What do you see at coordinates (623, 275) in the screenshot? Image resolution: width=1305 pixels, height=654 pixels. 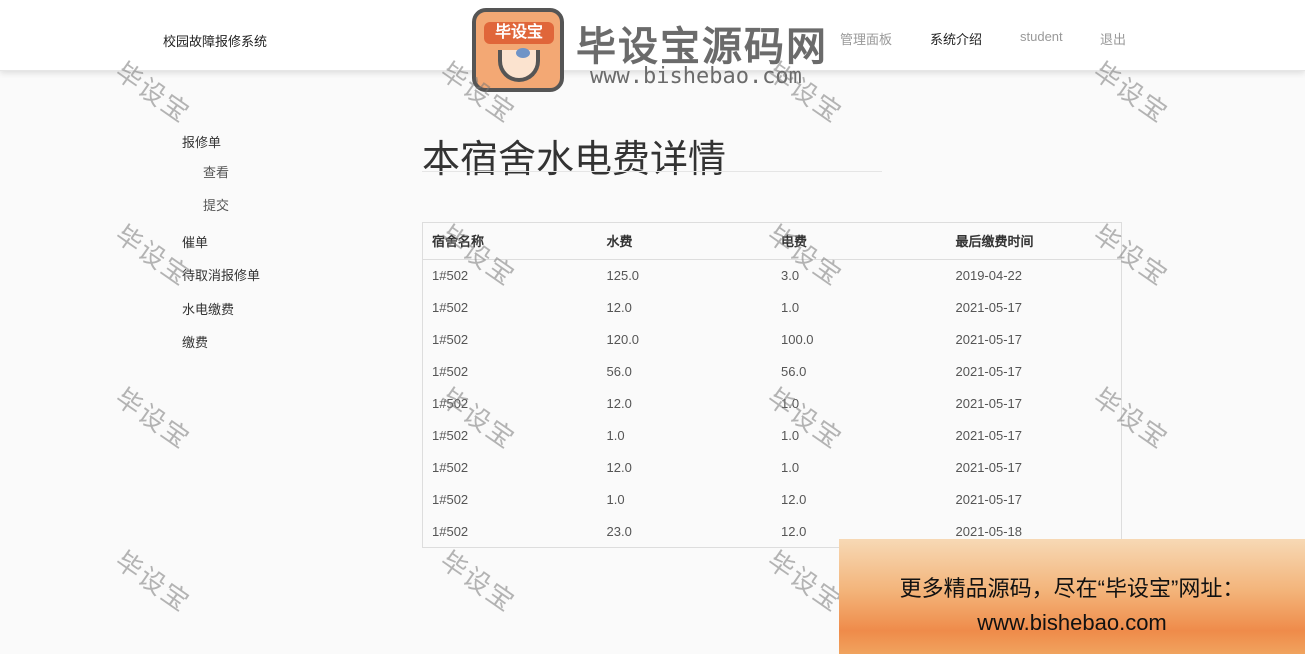 I see `cell-water: 125.0` at bounding box center [623, 275].